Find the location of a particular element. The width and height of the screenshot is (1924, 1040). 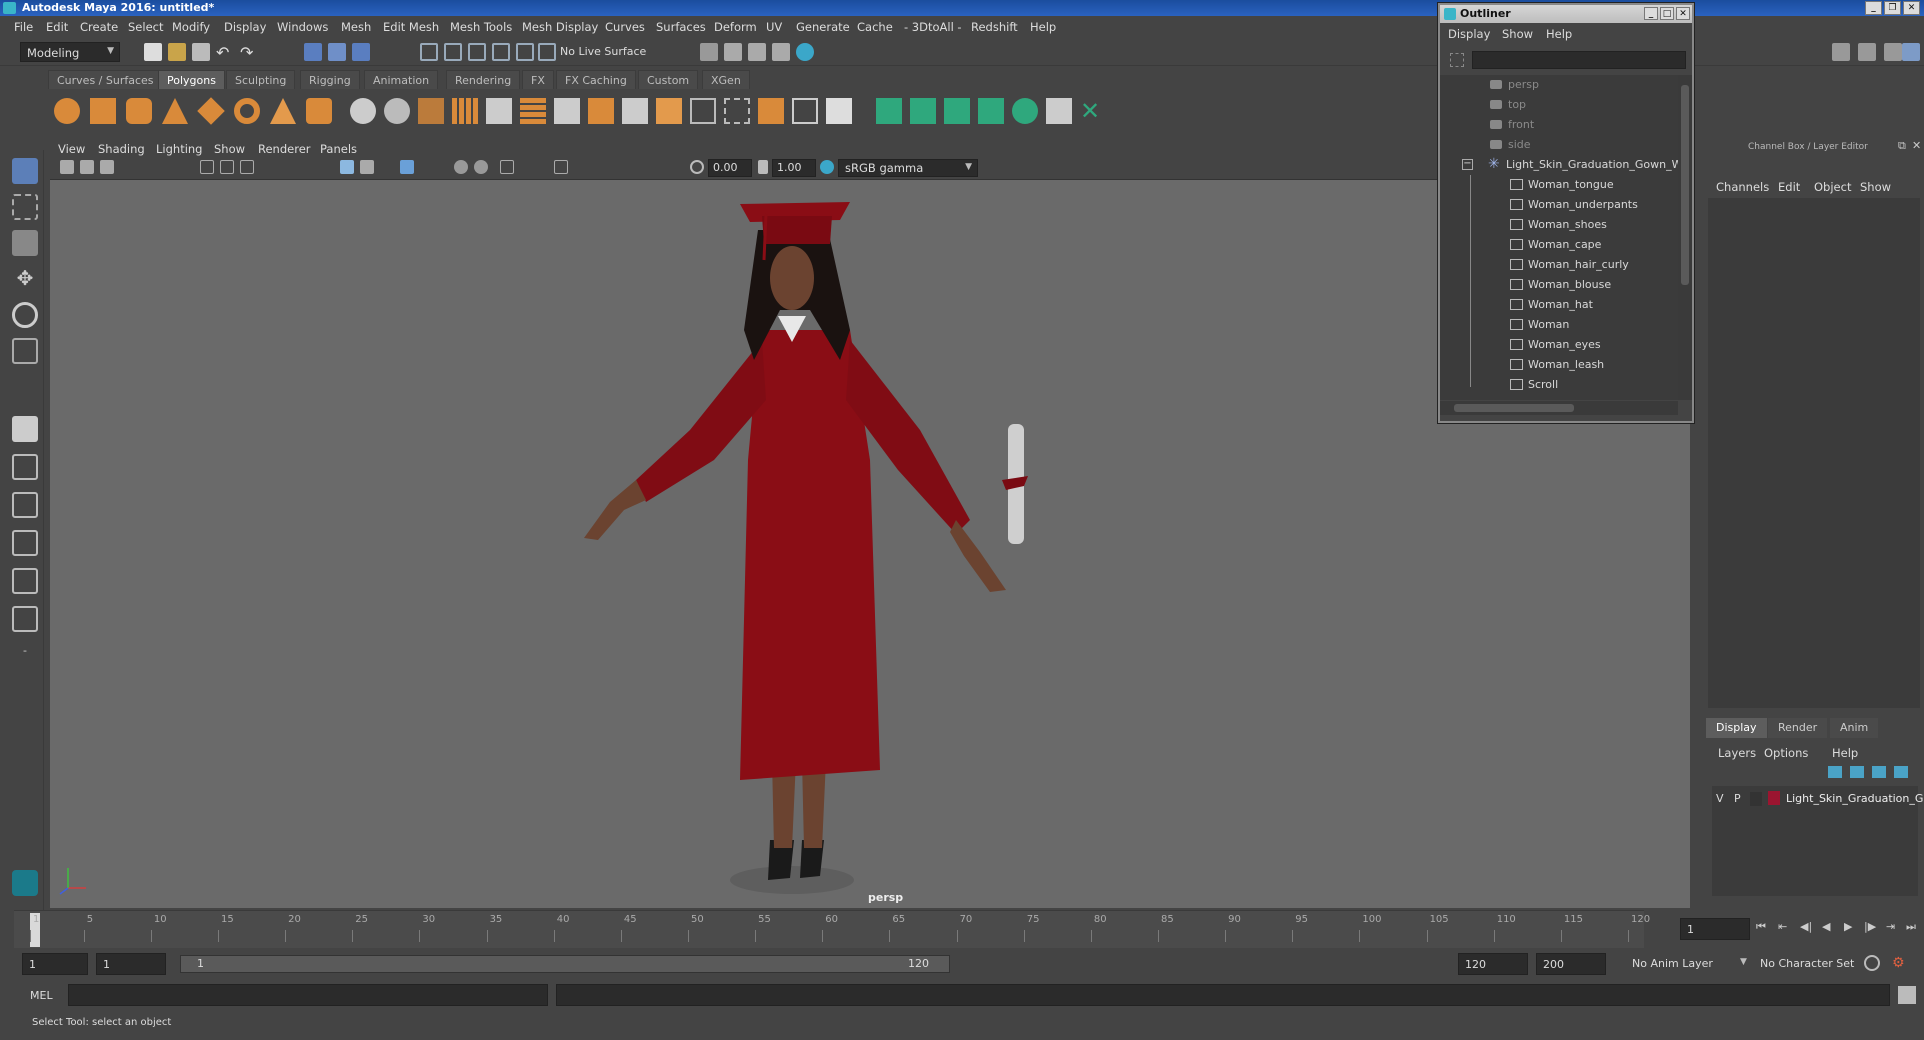

poly-plane-icon is located at coordinates (211, 111).